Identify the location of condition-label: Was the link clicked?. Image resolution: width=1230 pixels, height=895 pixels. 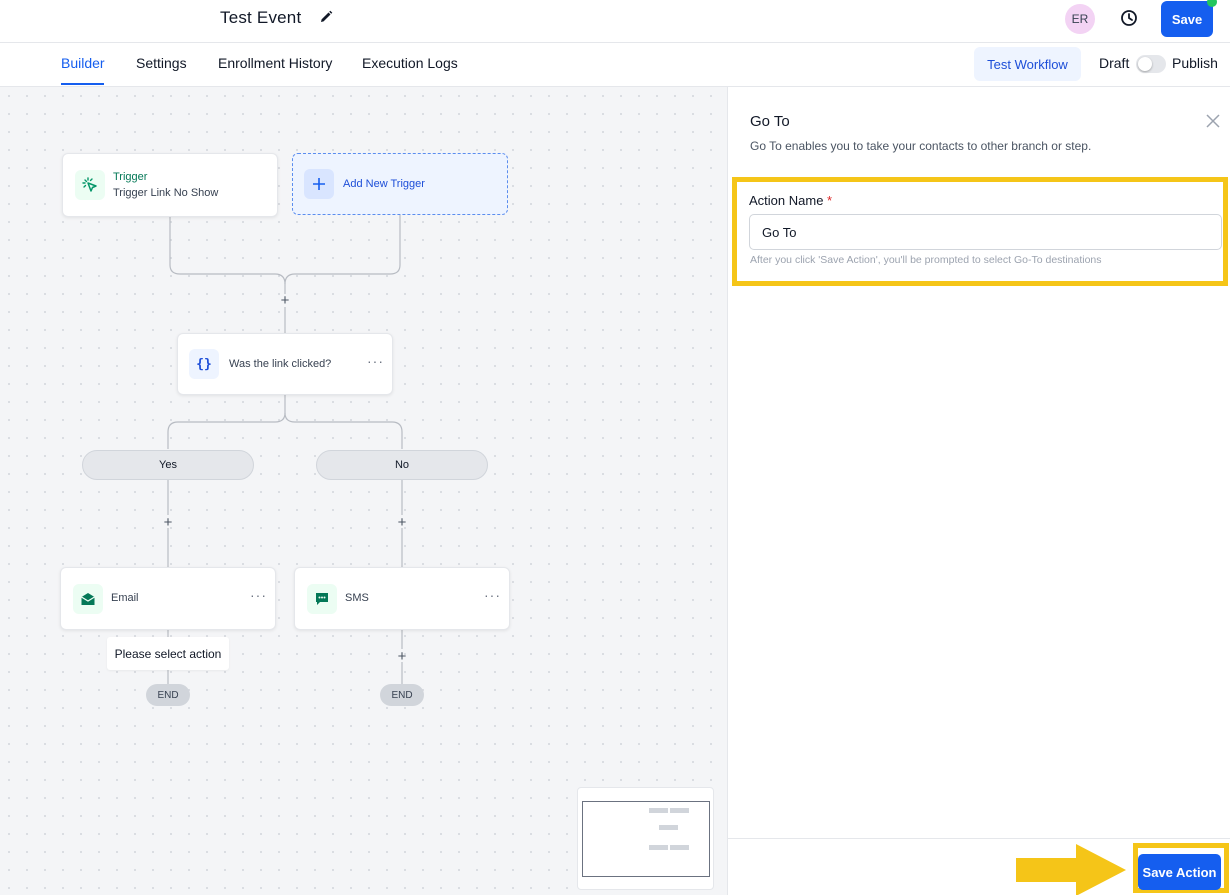
(280, 364).